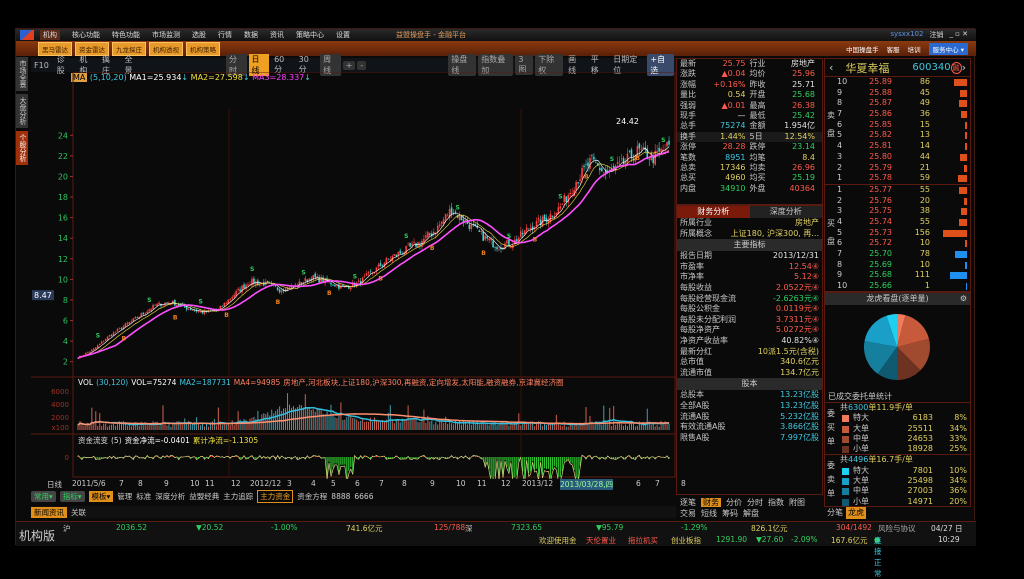 The height and width of the screenshot is (579, 1024). What do you see at coordinates (78, 512) in the screenshot?
I see `related-tab: 关联` at bounding box center [78, 512].